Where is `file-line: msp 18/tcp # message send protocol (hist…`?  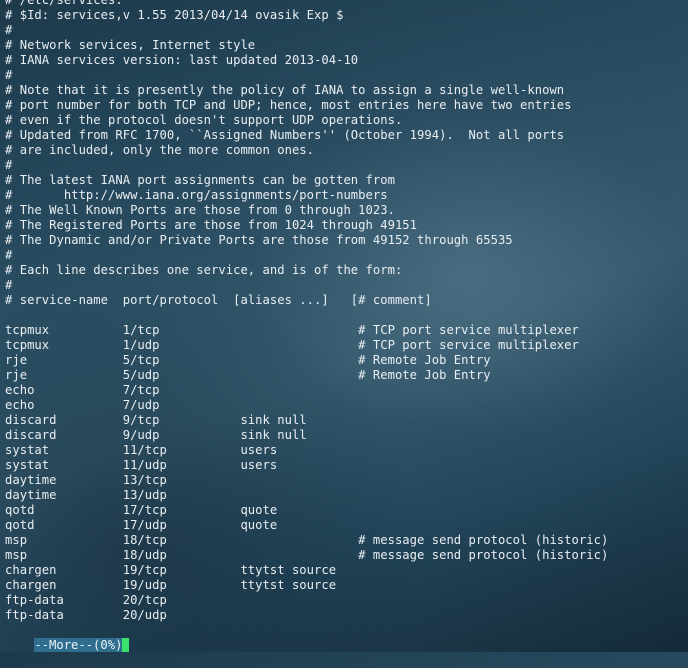
file-line: msp 18/tcp # message send protocol (hist… is located at coordinates (307, 540).